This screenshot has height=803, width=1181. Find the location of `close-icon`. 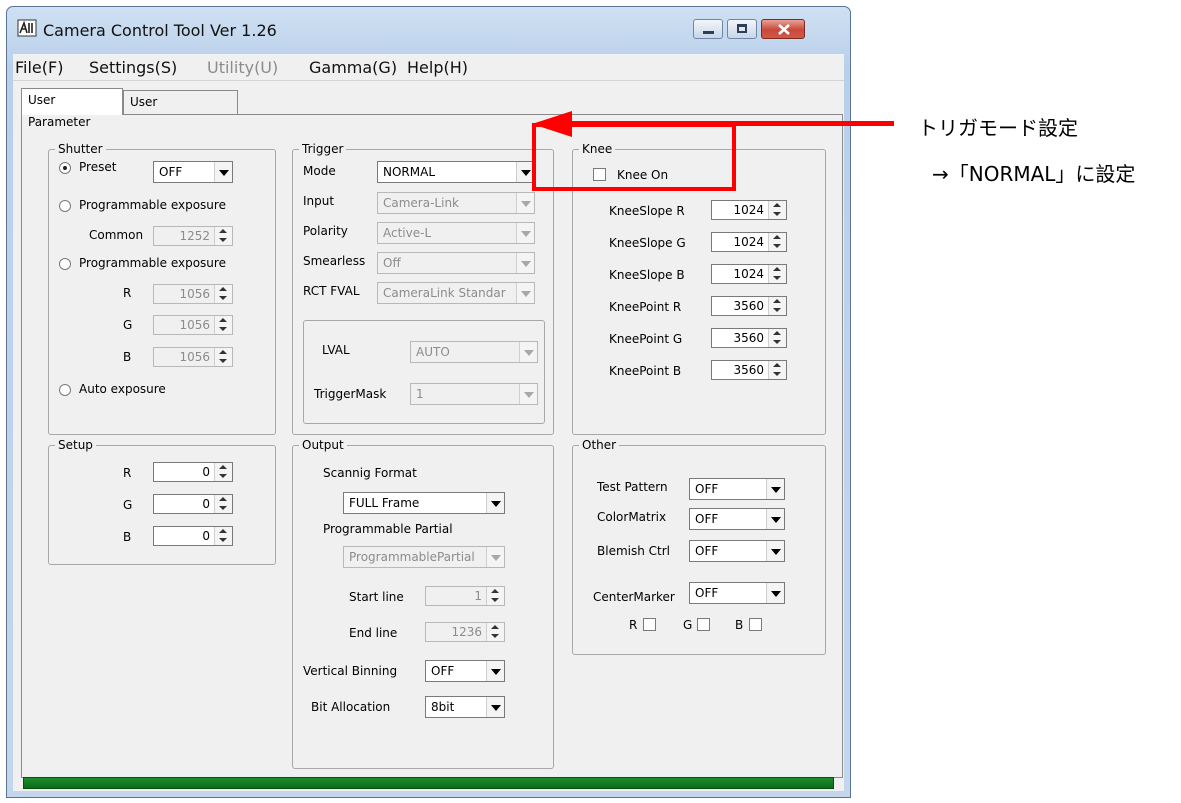

close-icon is located at coordinates (784, 29).